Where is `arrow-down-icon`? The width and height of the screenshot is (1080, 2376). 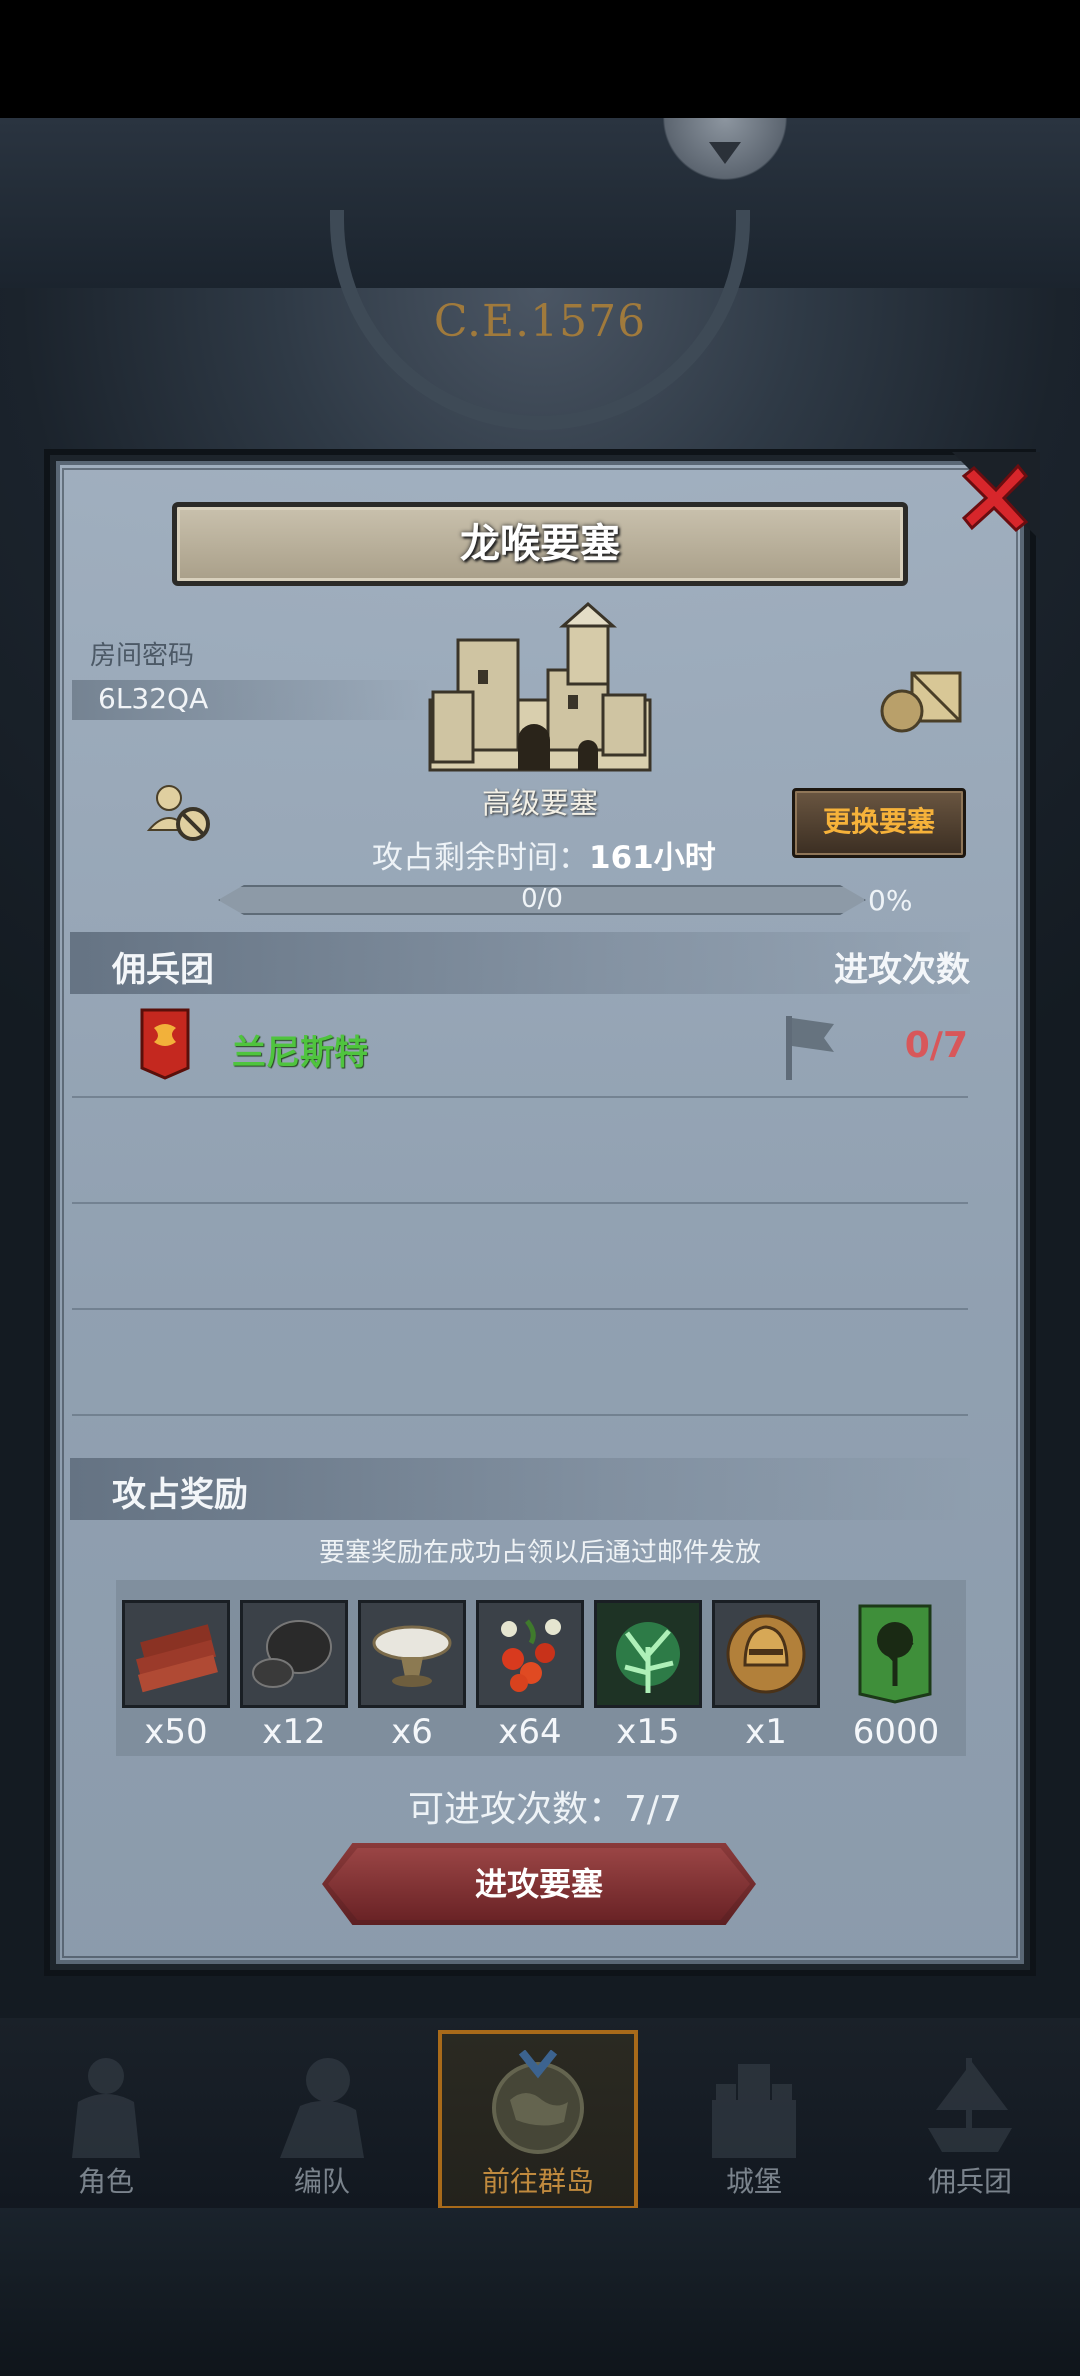 arrow-down-icon is located at coordinates (725, 153).